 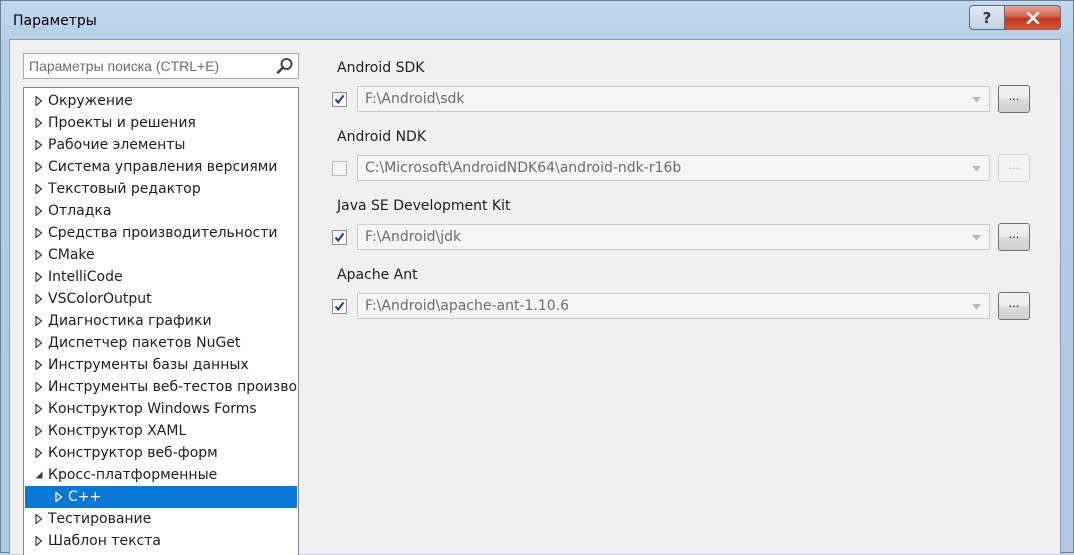 I want to click on section-label: Android NDK, so click(x=382, y=137).